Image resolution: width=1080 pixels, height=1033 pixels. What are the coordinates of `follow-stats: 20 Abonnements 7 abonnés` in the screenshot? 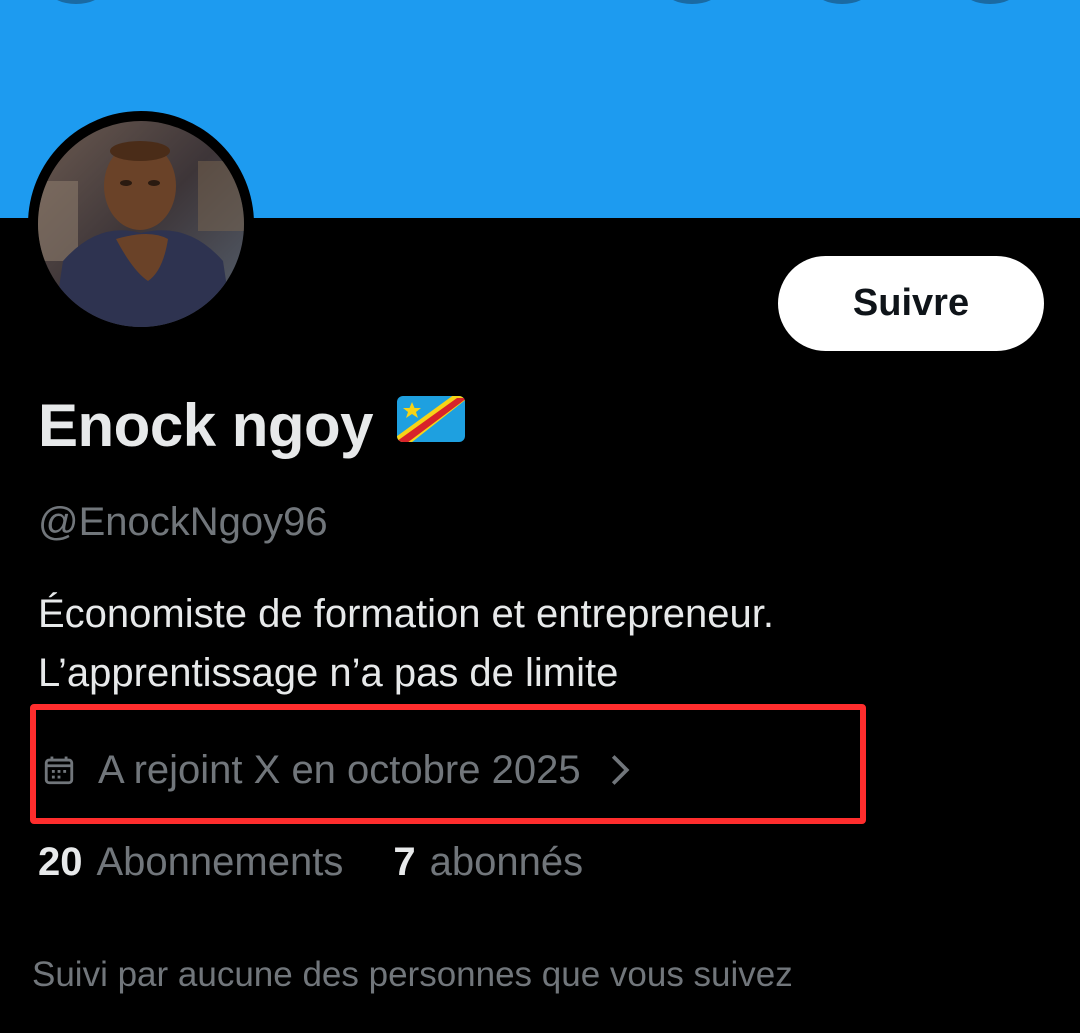 It's located at (310, 862).